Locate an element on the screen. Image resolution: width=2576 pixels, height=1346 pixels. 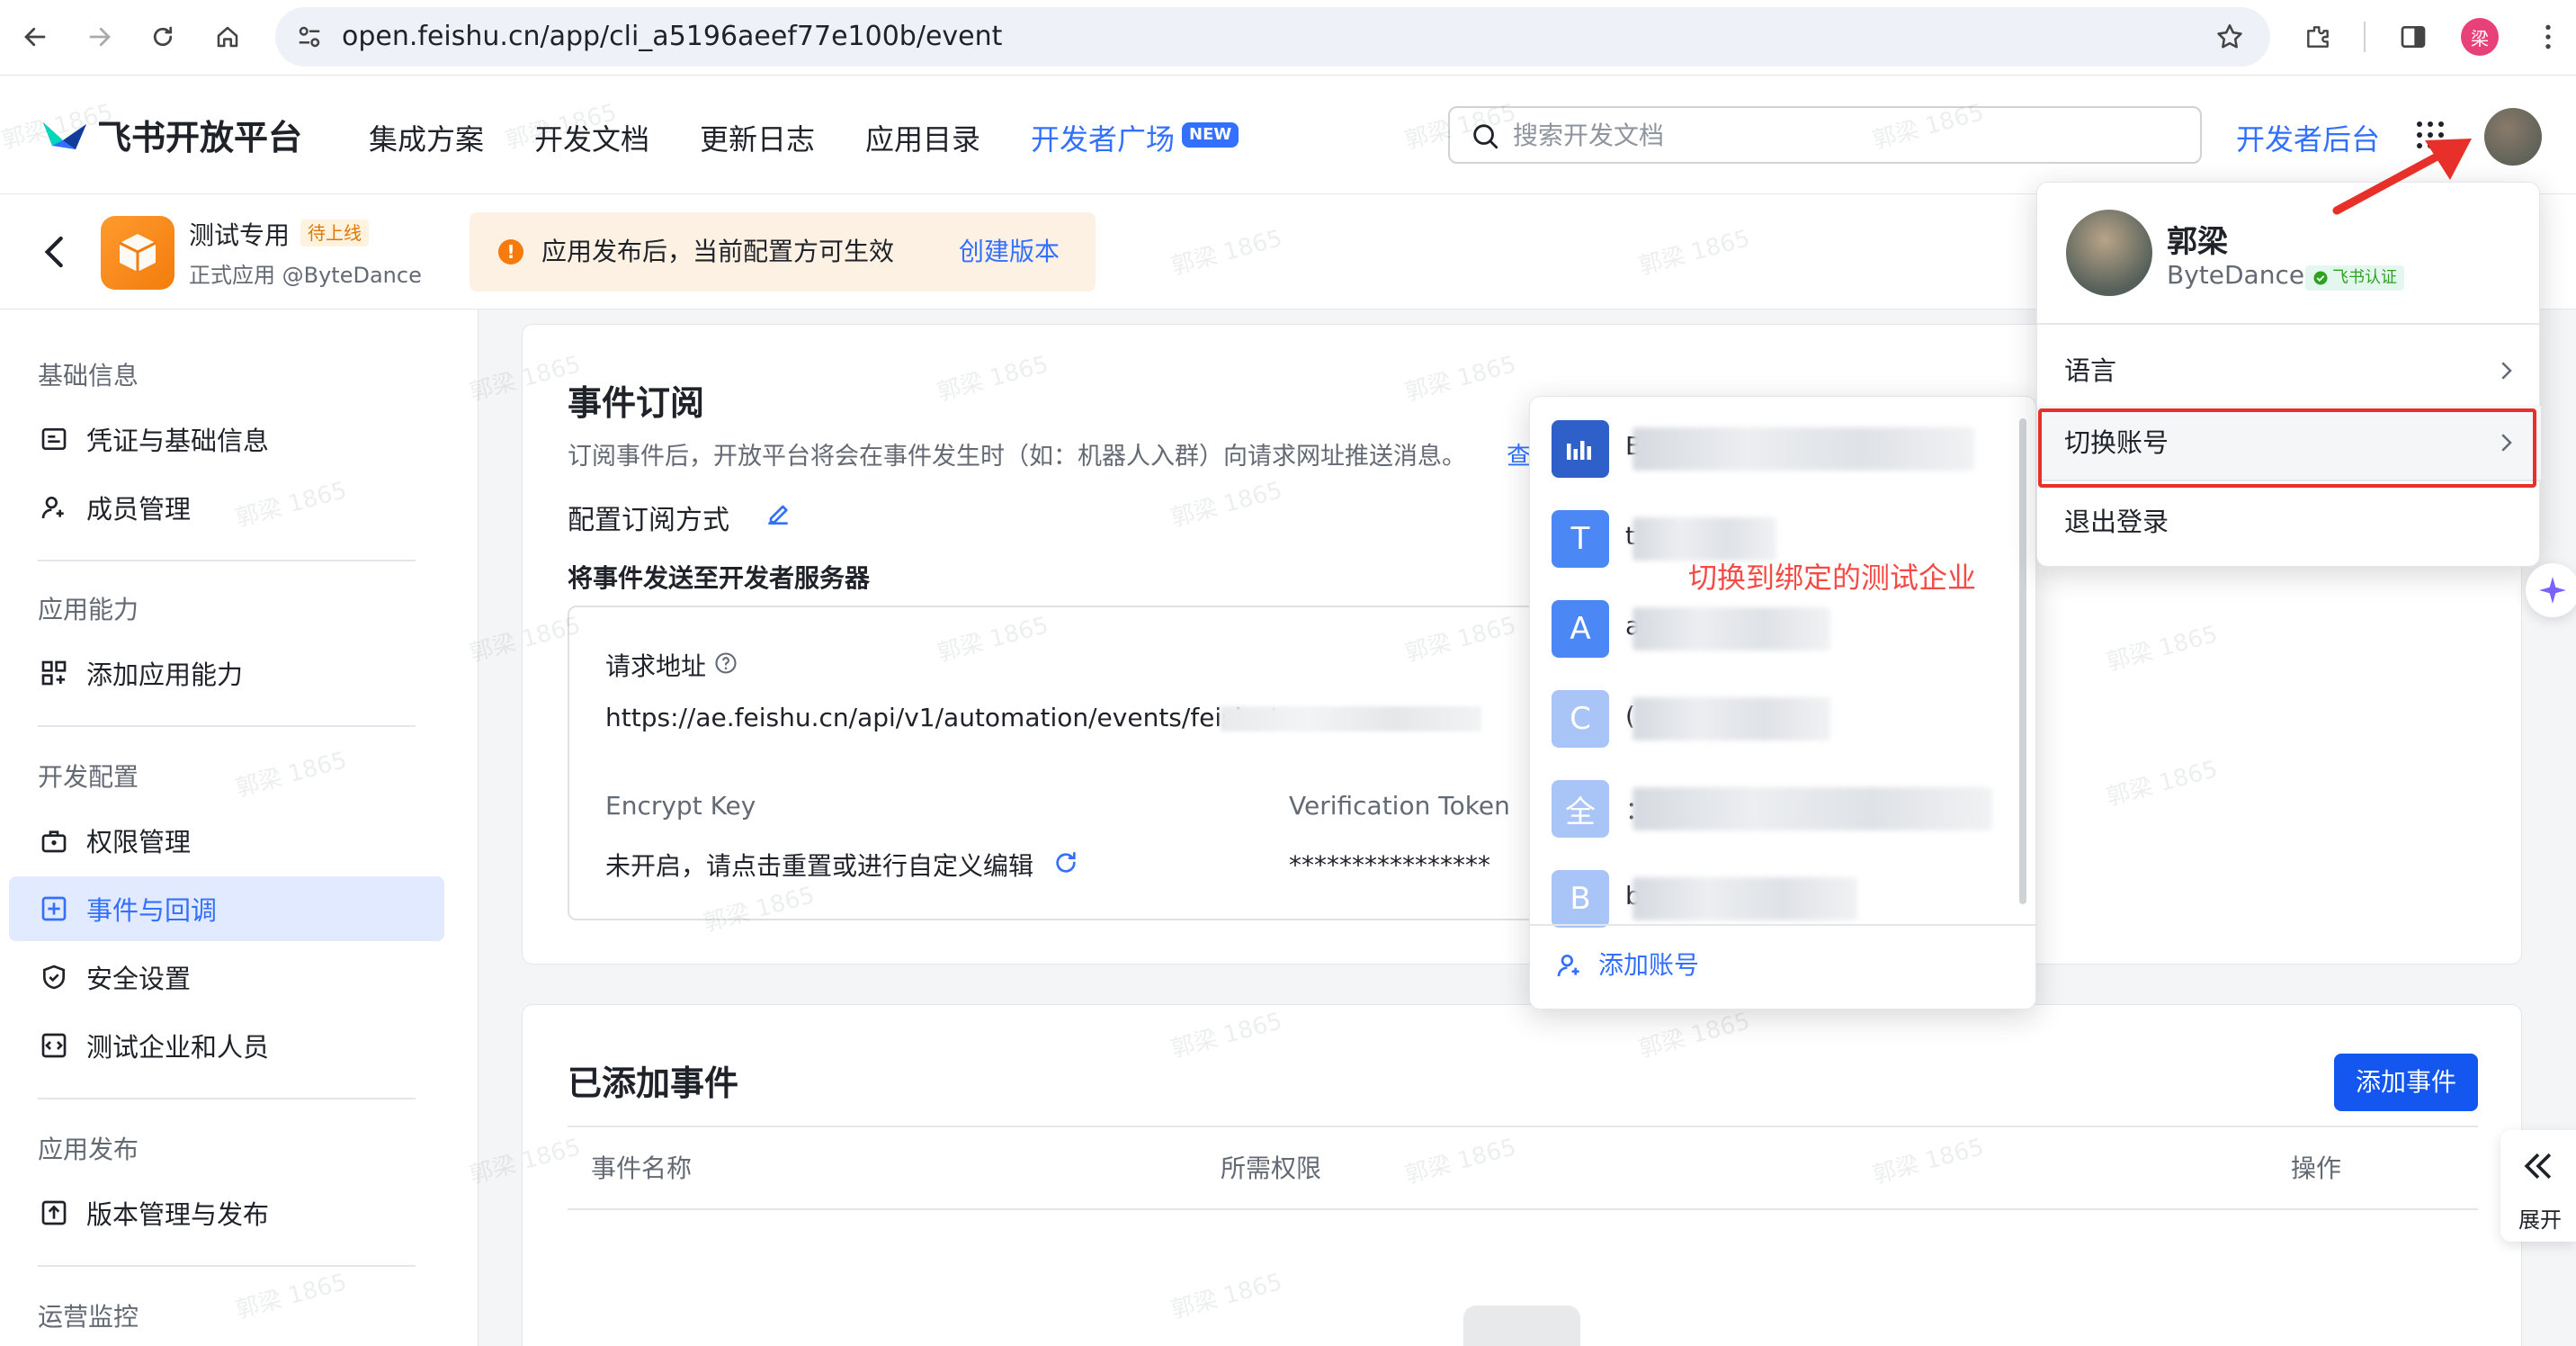
toolbar-divider is located at coordinates (2365, 37).